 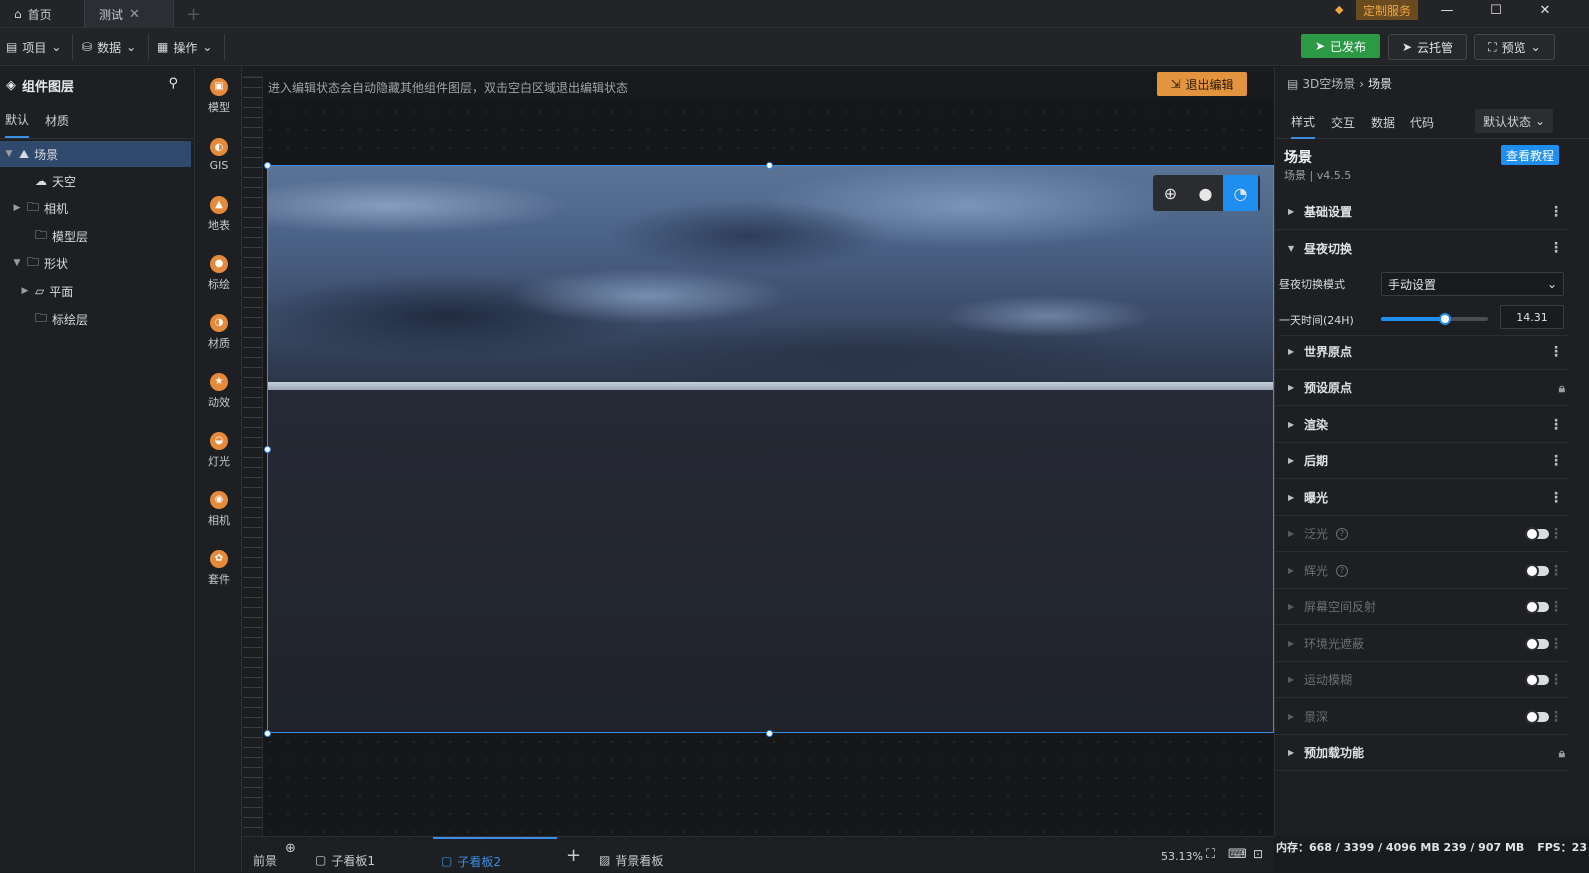 I want to click on tab-test: 测试 ✕, so click(x=129, y=14).